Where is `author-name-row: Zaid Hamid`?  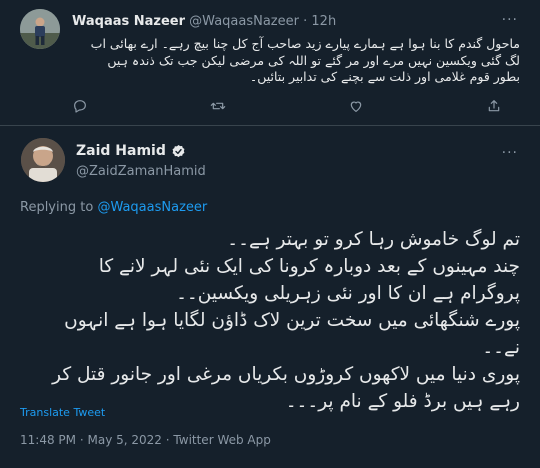 author-name-row: Zaid Hamid is located at coordinates (131, 151).